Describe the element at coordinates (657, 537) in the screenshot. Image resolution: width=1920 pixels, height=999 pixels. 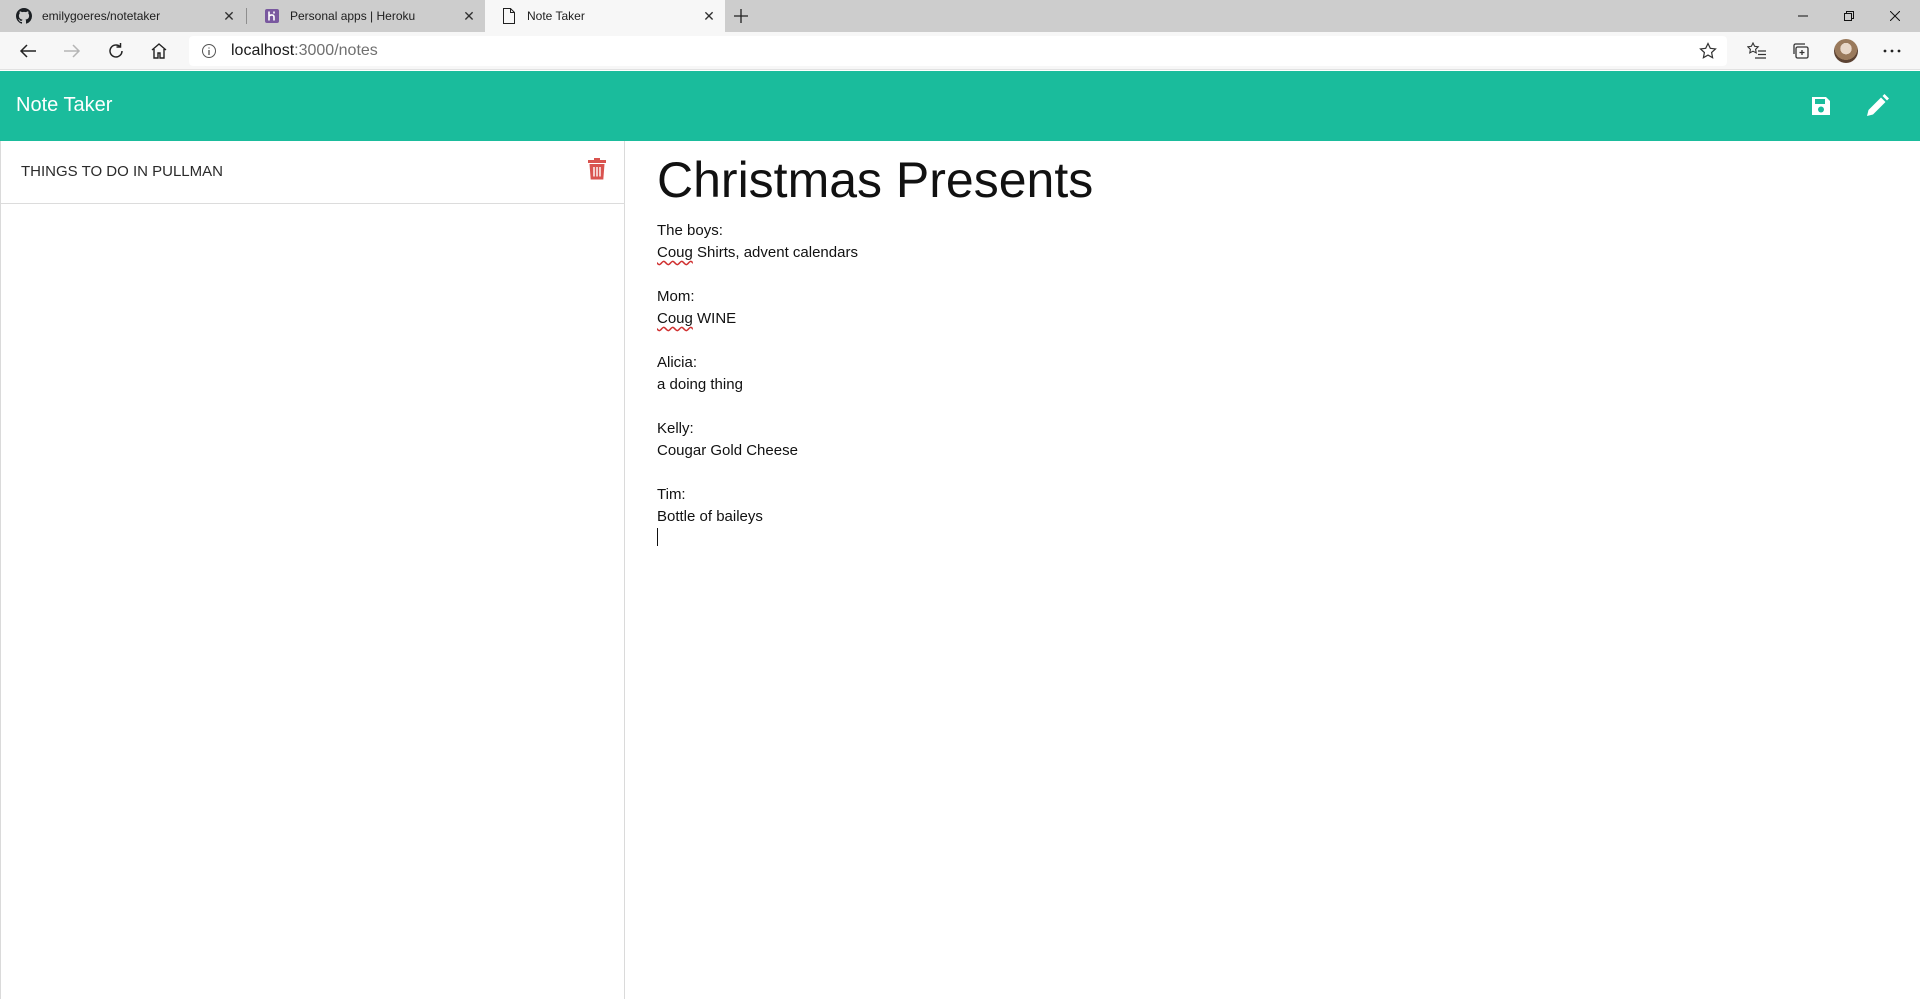
I see `text-cursor` at that location.